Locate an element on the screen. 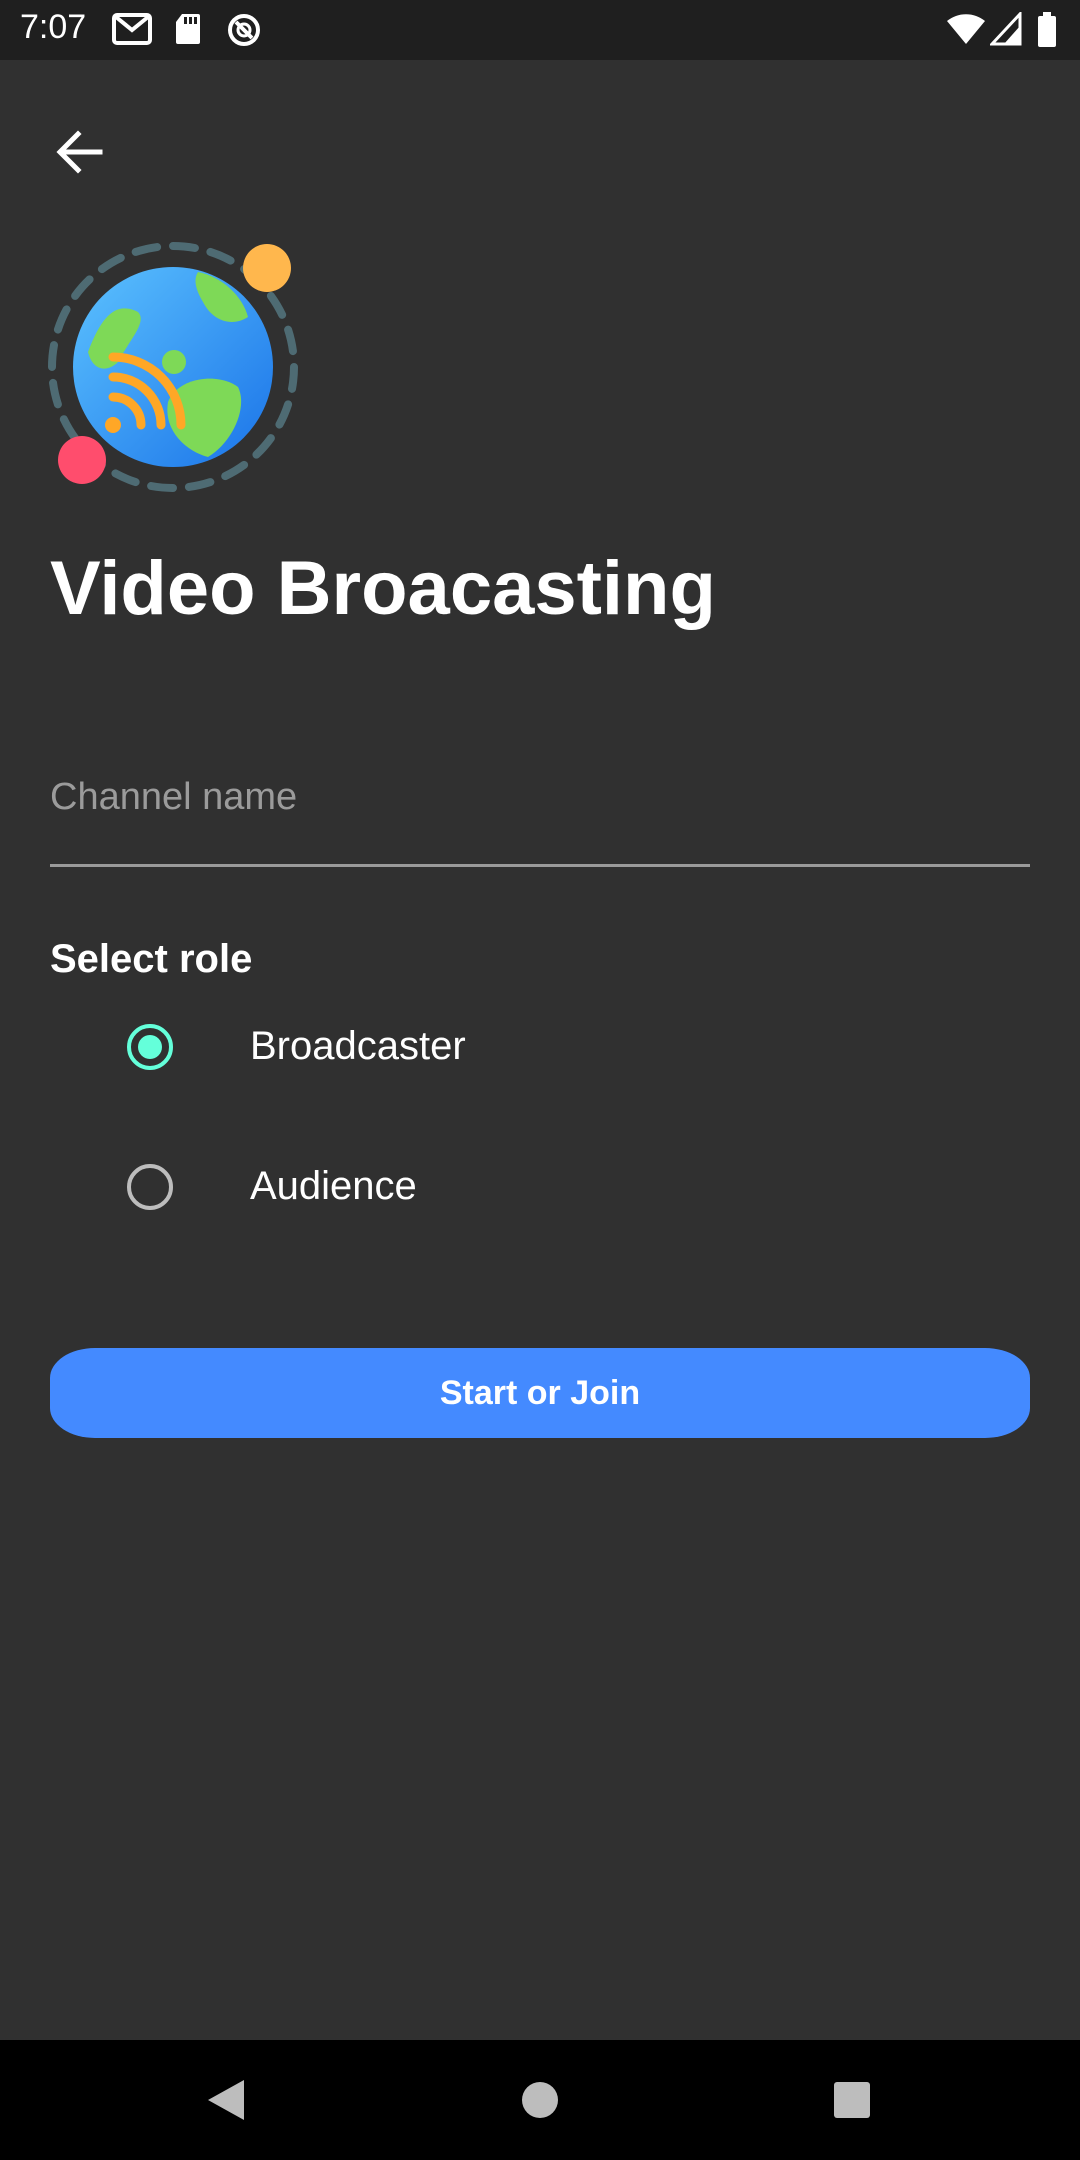 The image size is (1080, 2160). radio-broadcaster is located at coordinates (150, 1047).